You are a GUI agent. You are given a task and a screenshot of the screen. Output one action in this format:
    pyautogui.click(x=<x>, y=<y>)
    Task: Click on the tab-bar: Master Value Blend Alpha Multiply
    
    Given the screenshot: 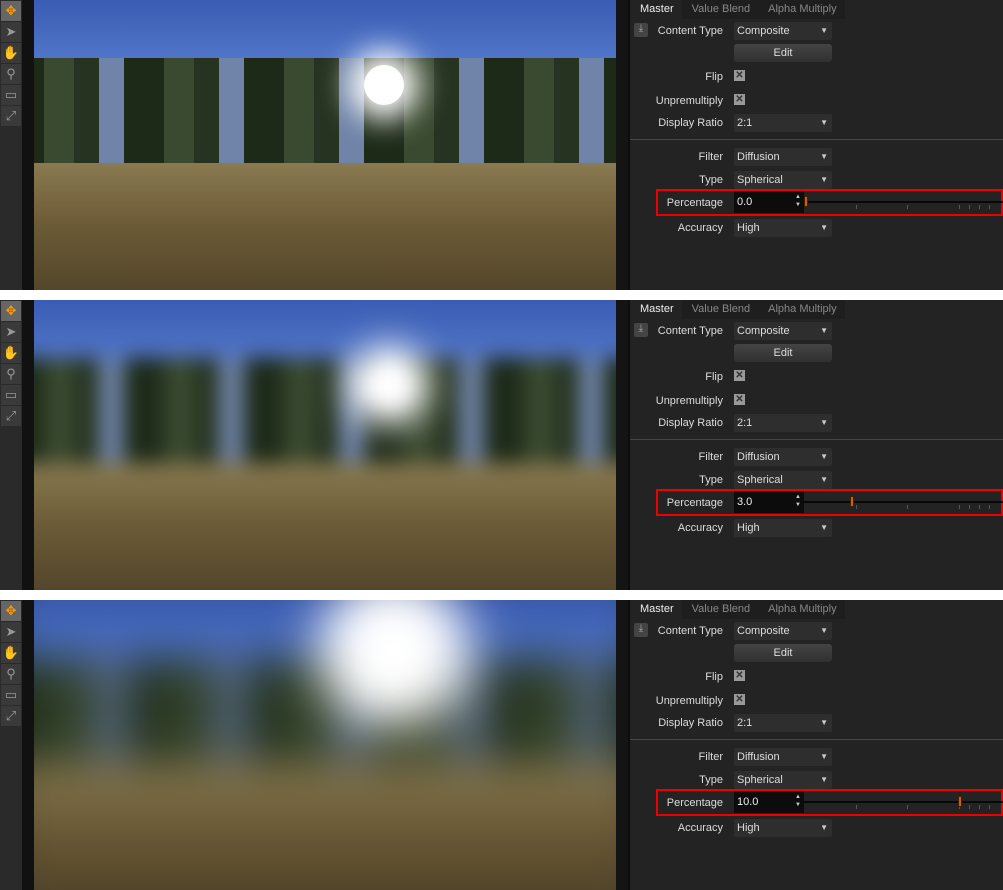 What is the action you would take?
    pyautogui.click(x=737, y=309)
    